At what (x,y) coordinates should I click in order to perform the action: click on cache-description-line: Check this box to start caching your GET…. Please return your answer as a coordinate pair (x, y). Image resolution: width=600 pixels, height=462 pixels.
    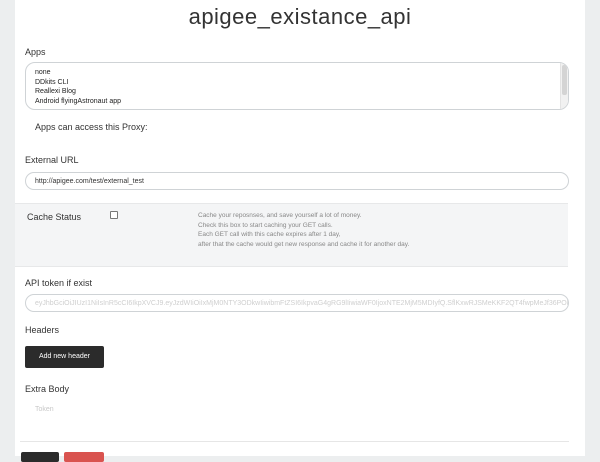
    Looking at the image, I should click on (265, 225).